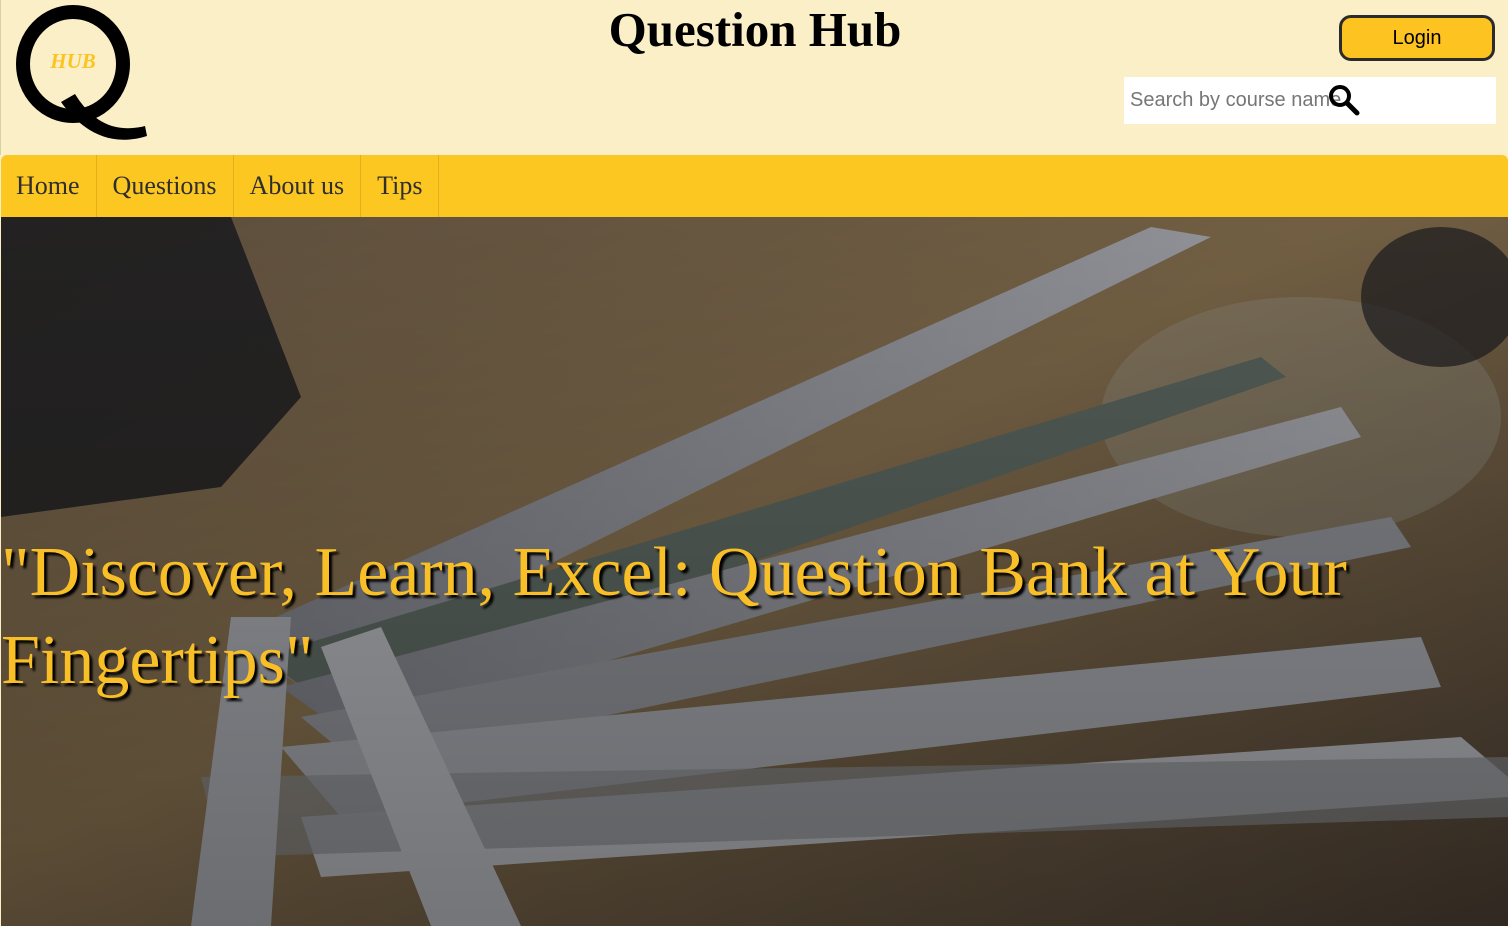 This screenshot has width=1508, height=926. I want to click on nav-item-tips: Tips, so click(400, 186).